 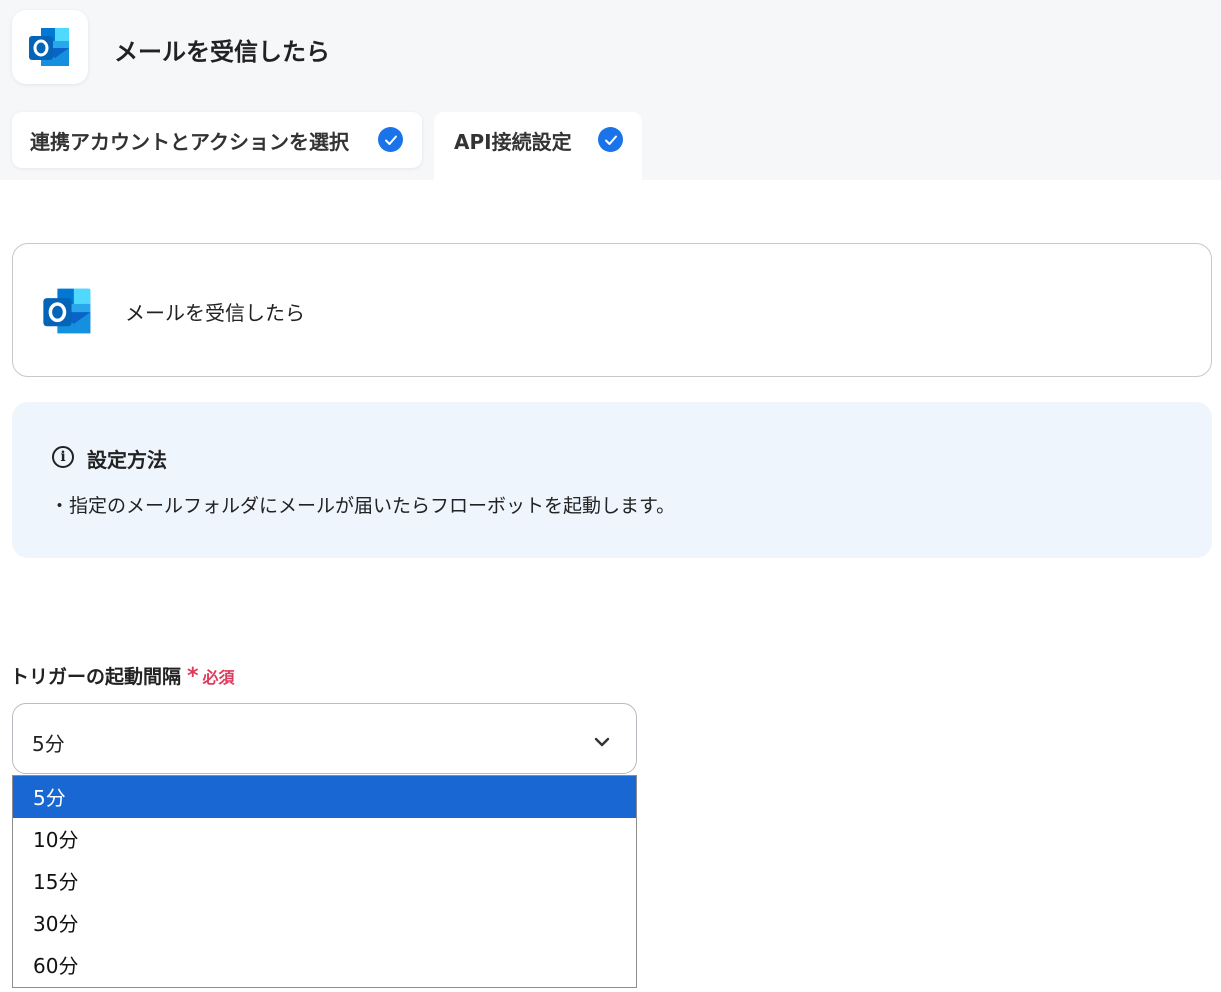 I want to click on required-text: 必須, so click(x=218, y=677).